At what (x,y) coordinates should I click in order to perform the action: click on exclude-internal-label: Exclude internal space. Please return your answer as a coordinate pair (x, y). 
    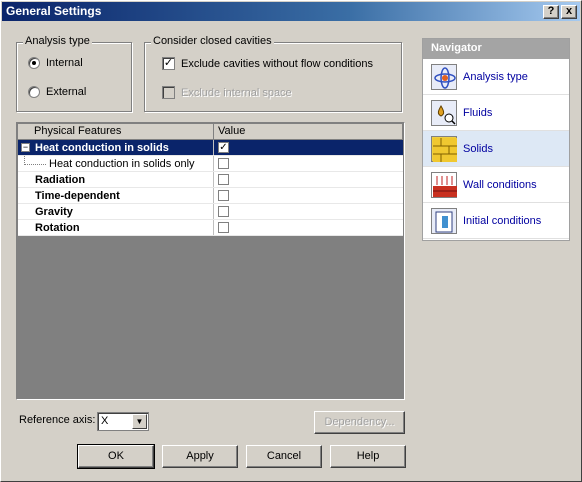
    Looking at the image, I should click on (236, 92).